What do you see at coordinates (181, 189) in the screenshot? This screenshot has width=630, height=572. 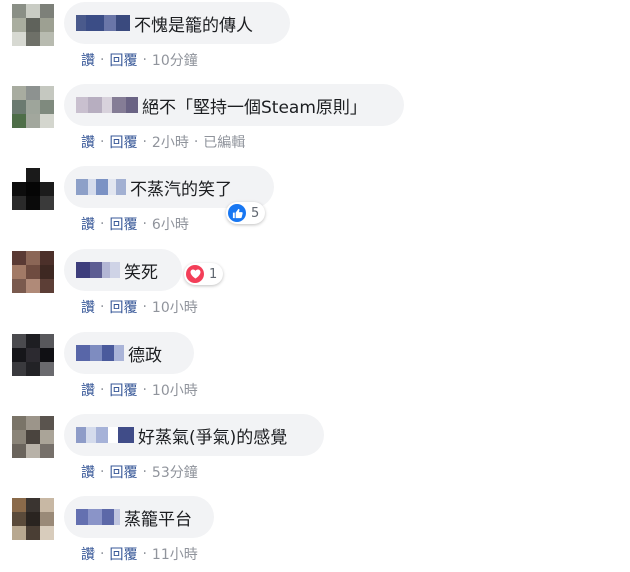 I see `comment-text: 不蒸汽的笑了` at bounding box center [181, 189].